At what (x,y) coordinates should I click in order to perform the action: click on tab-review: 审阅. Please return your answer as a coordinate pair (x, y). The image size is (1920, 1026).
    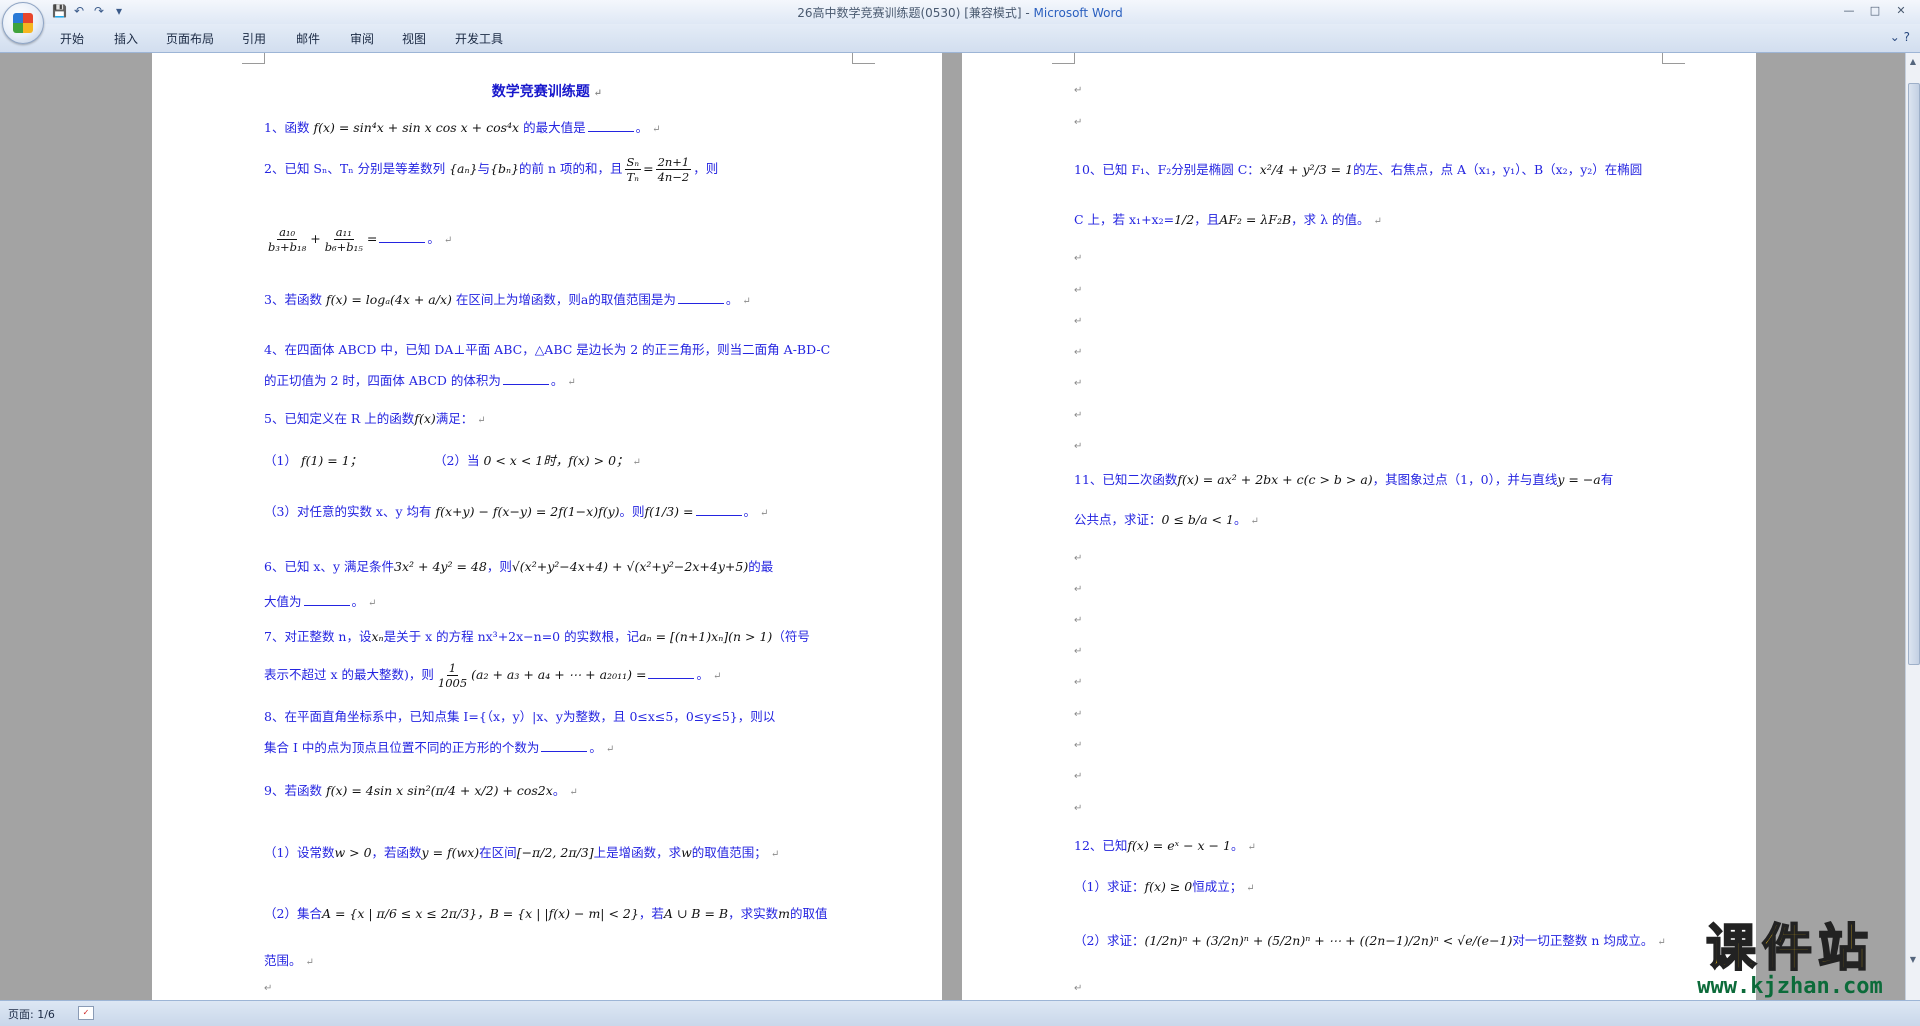
    Looking at the image, I should click on (362, 38).